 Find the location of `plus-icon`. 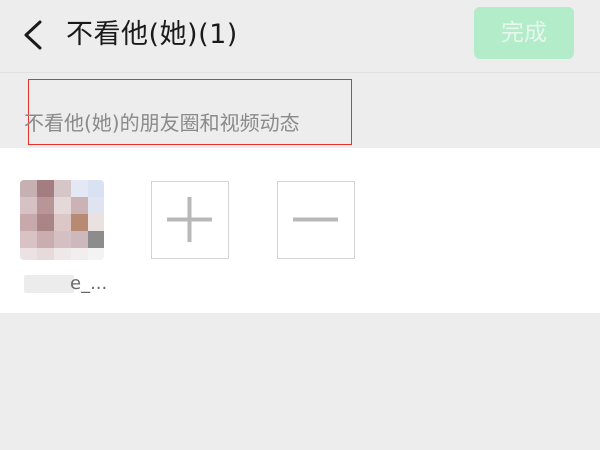

plus-icon is located at coordinates (189, 219).